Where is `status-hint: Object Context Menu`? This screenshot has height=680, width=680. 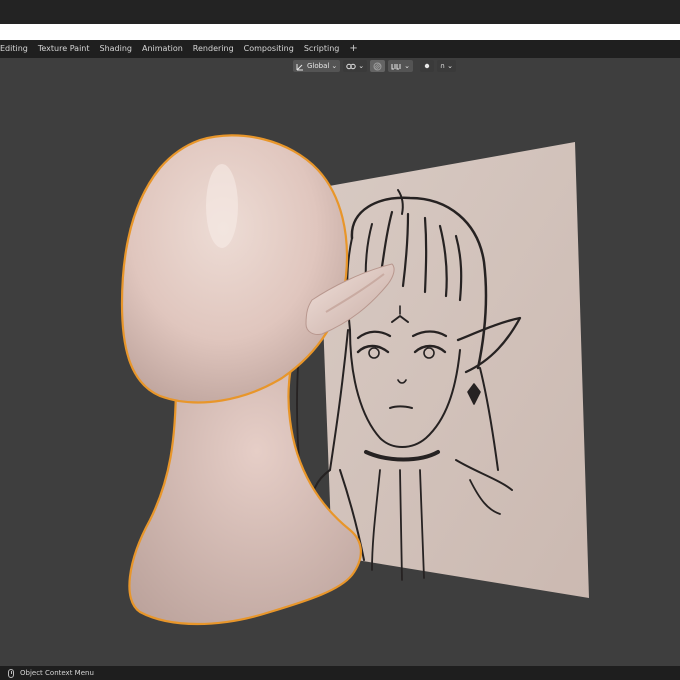 status-hint: Object Context Menu is located at coordinates (57, 673).